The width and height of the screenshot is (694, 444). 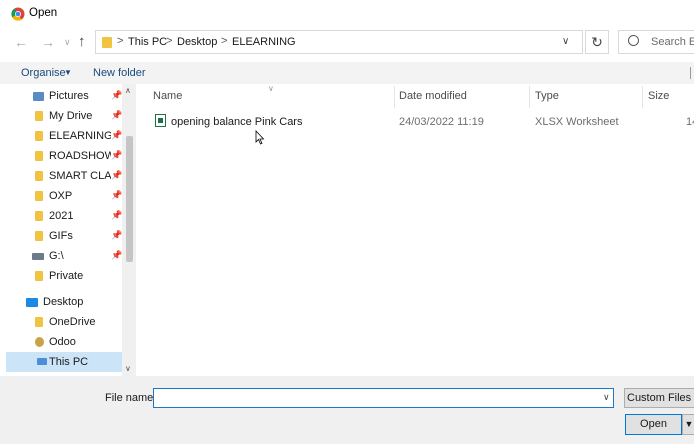 I want to click on nav-item-label: Odoo, so click(x=62, y=342).